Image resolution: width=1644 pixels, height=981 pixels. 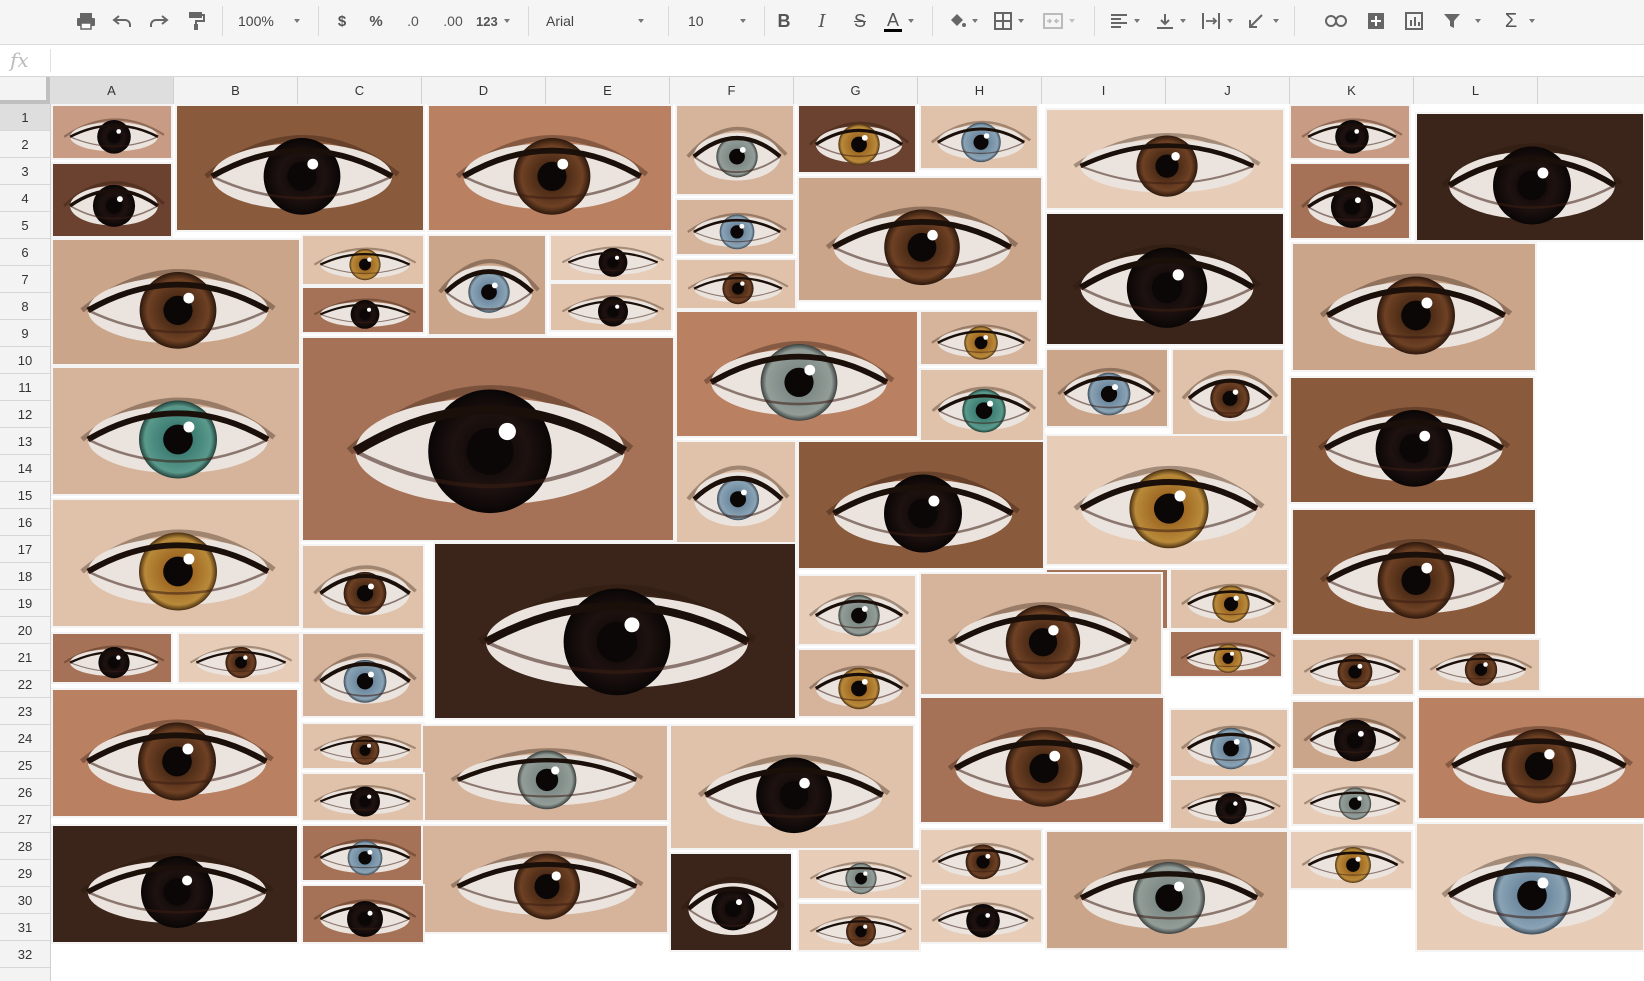 I want to click on row-header: 5, so click(x=25, y=225).